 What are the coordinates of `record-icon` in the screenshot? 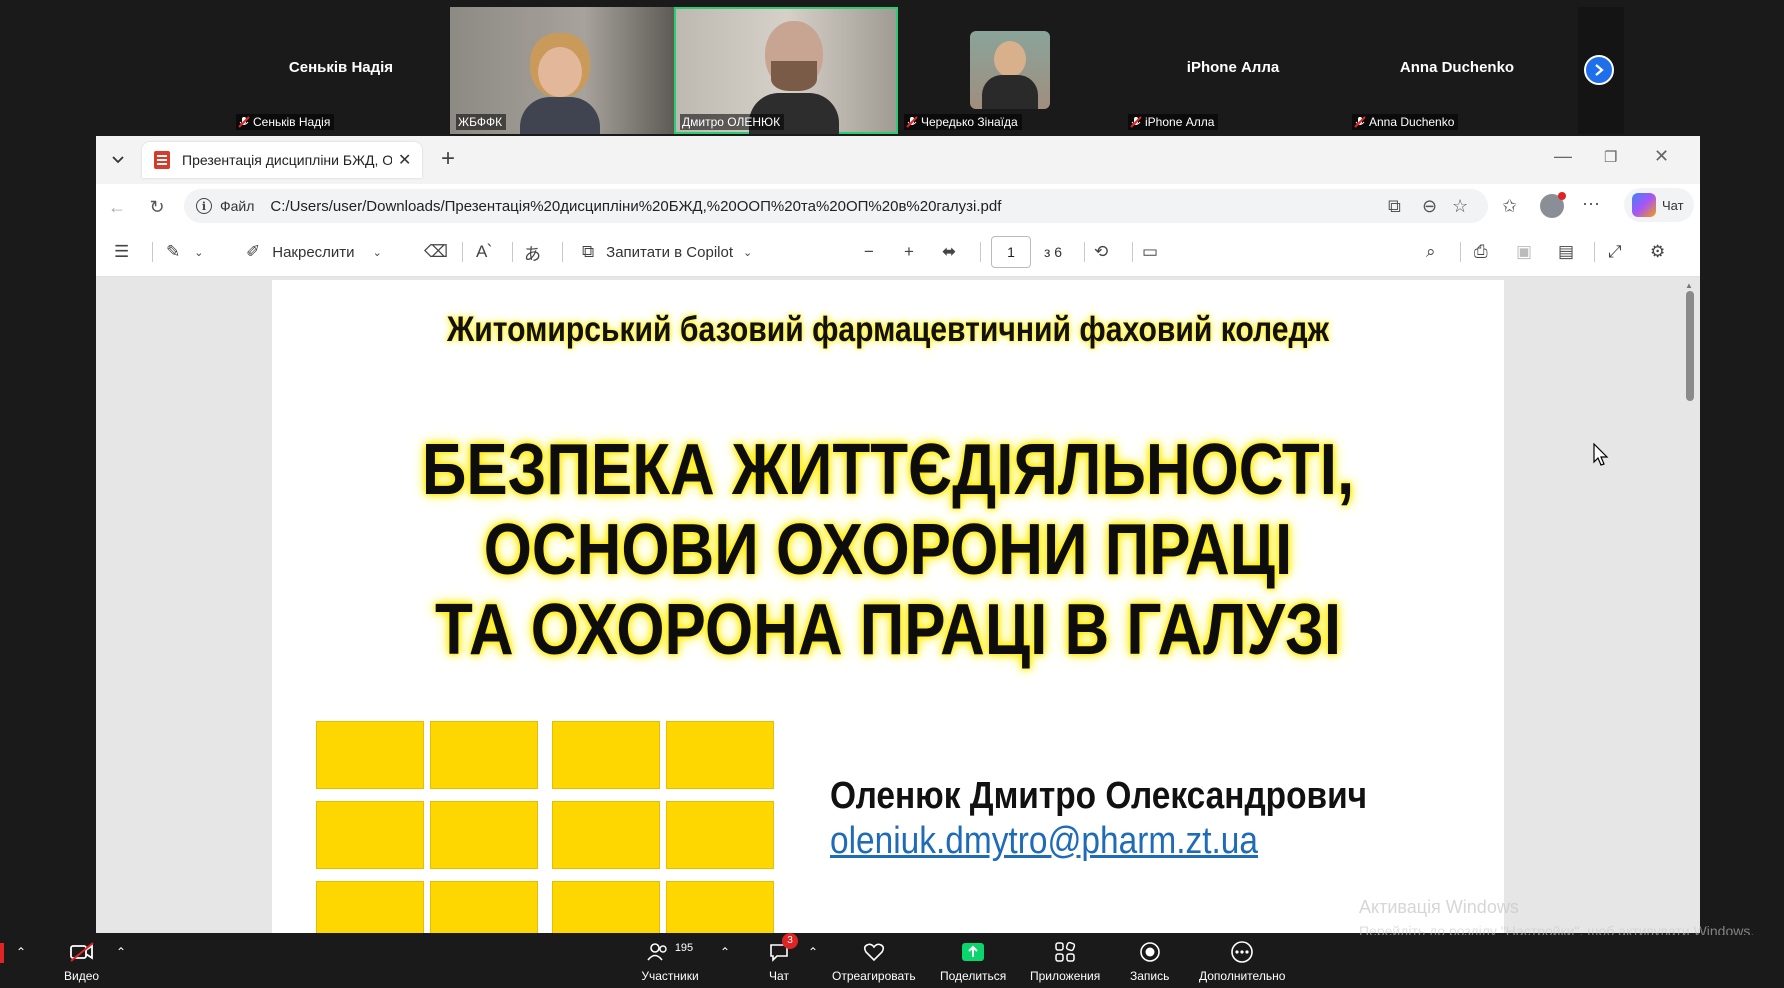 It's located at (1150, 952).